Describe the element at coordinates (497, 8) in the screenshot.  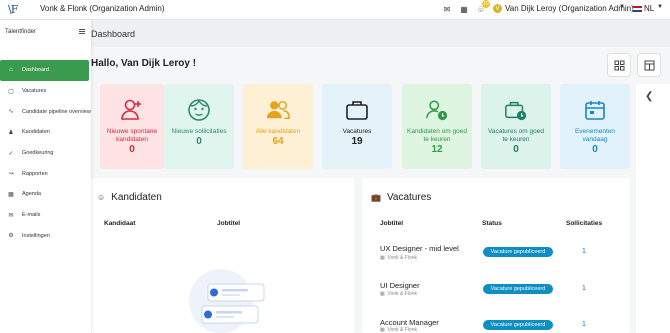
I see `avatar: V` at that location.